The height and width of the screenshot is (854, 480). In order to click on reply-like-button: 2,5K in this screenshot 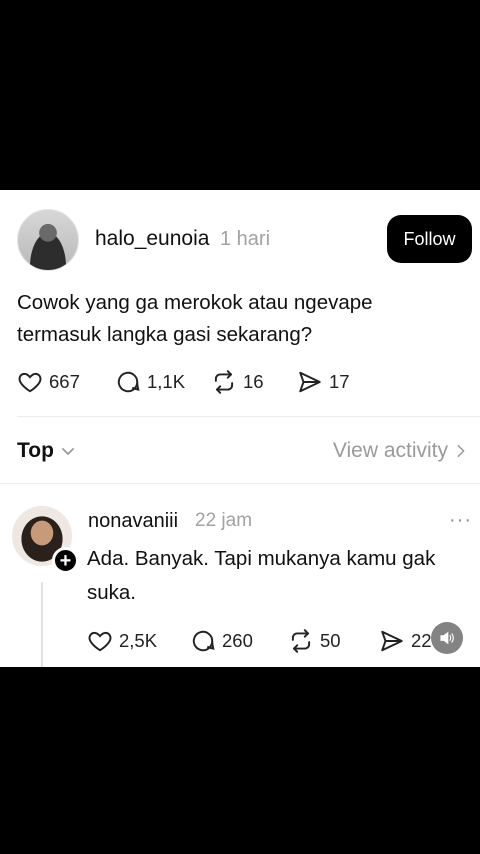, I will do `click(122, 641)`.